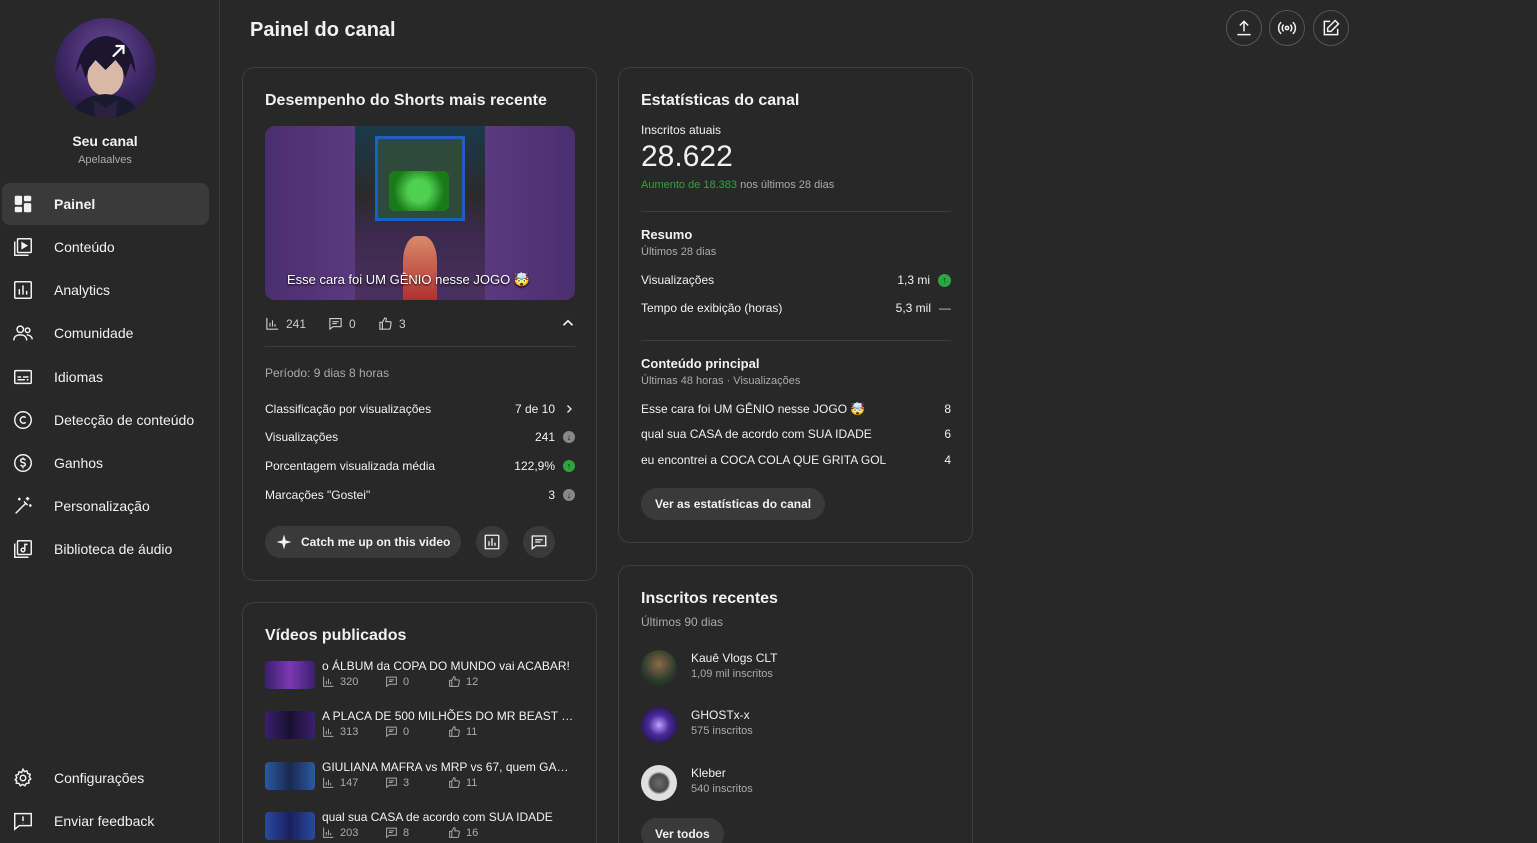 This screenshot has height=843, width=1537. What do you see at coordinates (1244, 28) in the screenshot?
I see `upload-button` at bounding box center [1244, 28].